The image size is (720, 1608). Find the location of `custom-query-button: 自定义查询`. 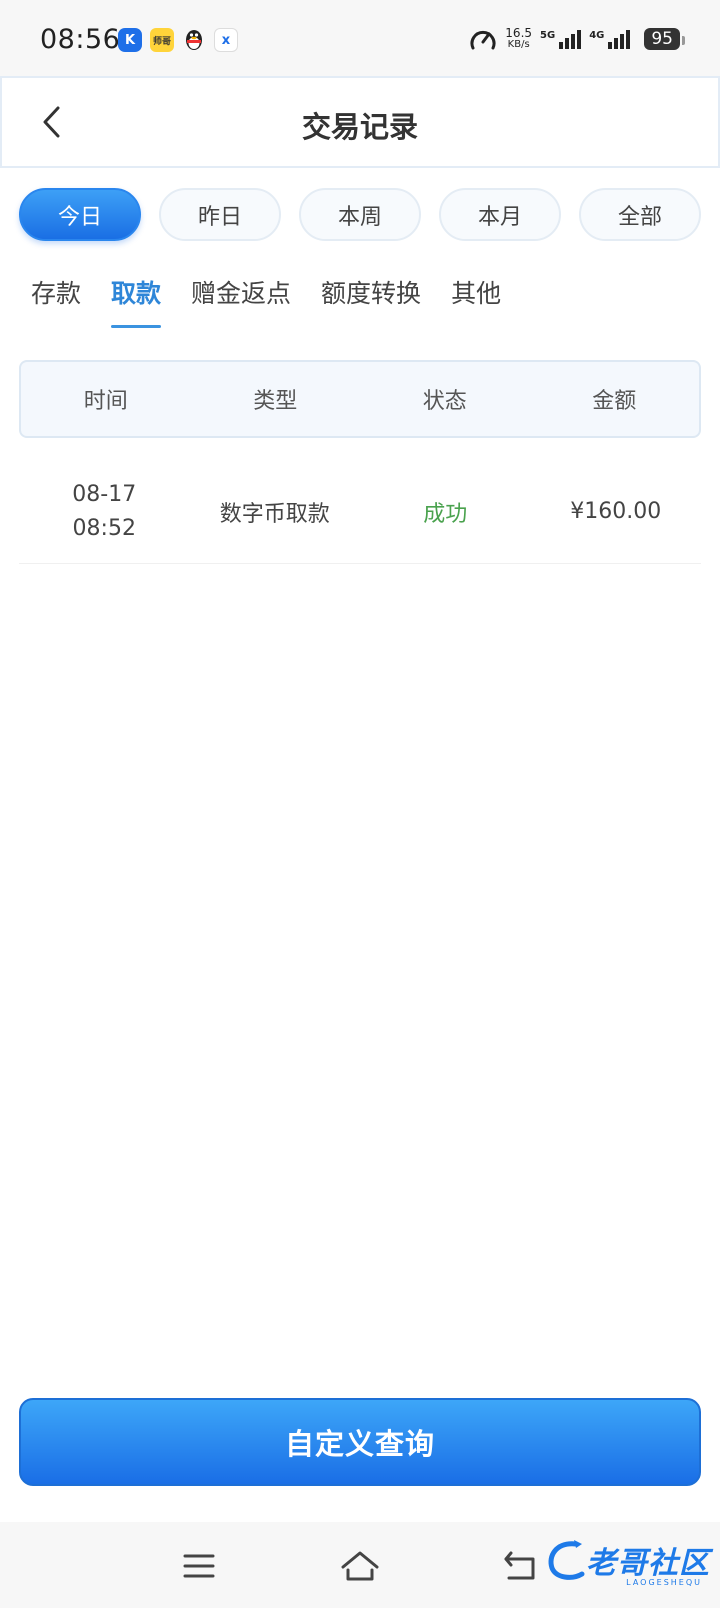

custom-query-button: 自定义查询 is located at coordinates (360, 1442).